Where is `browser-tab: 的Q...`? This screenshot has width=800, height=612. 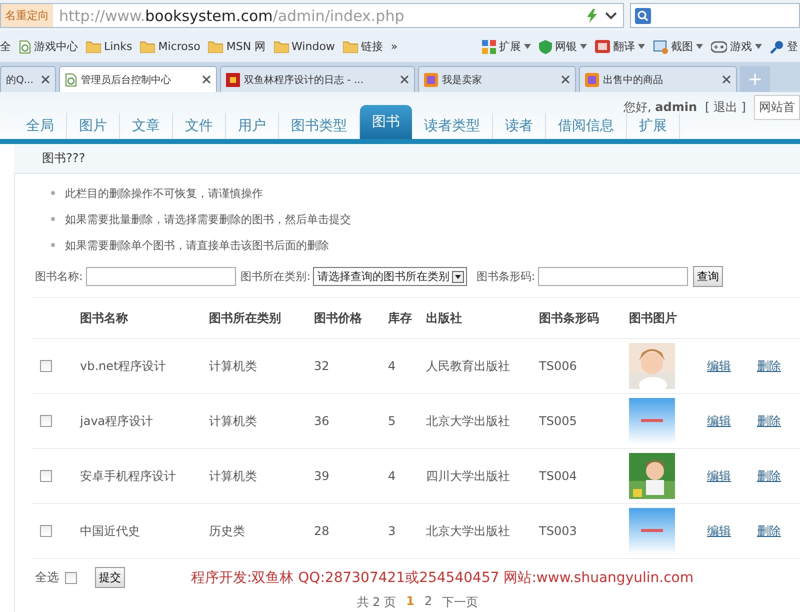 browser-tab: 的Q... is located at coordinates (28, 79).